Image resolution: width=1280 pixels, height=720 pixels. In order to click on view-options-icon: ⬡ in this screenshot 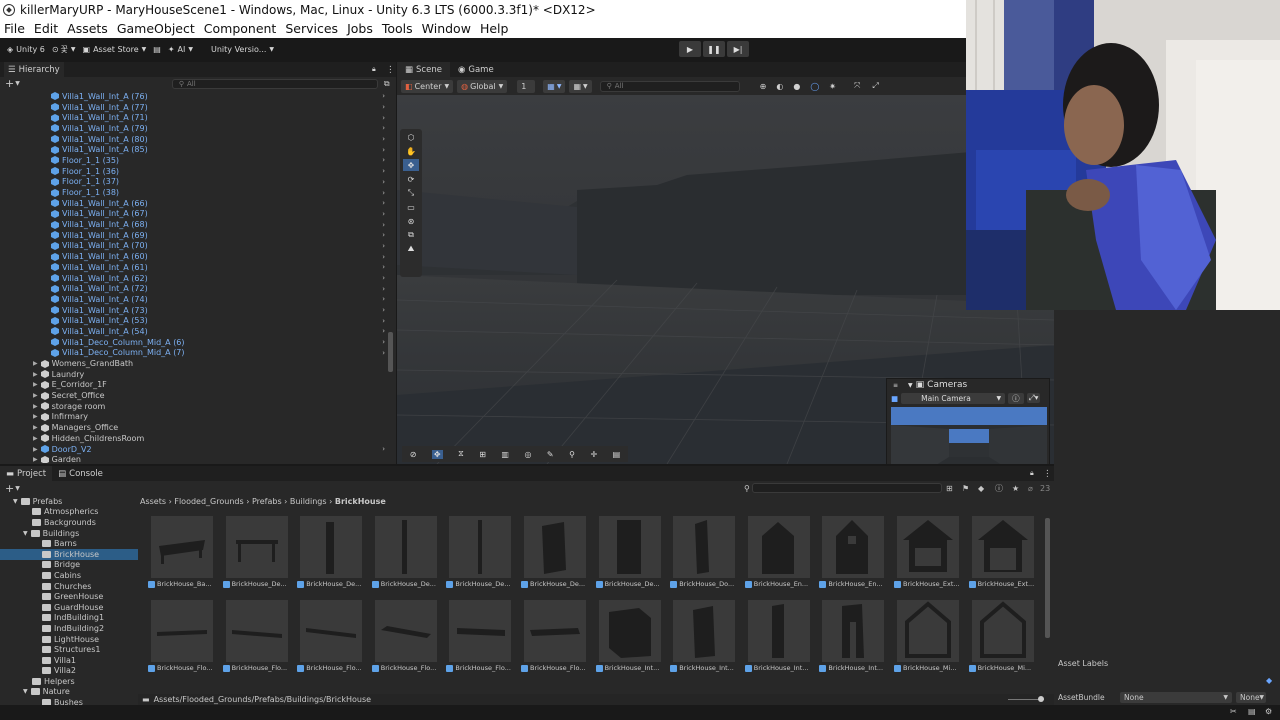, I will do `click(411, 137)`.